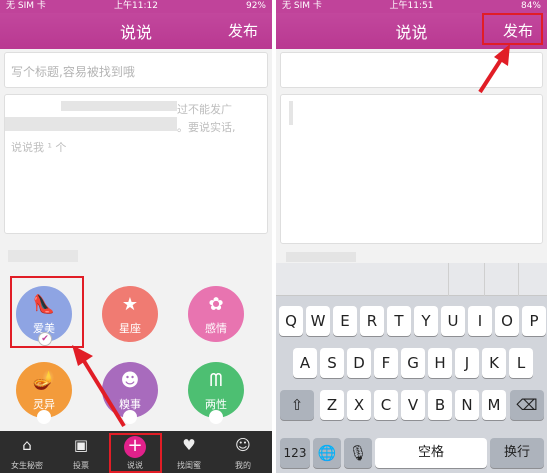 This screenshot has width=547, height=473. I want to click on backspace-key: ⌫, so click(527, 405).